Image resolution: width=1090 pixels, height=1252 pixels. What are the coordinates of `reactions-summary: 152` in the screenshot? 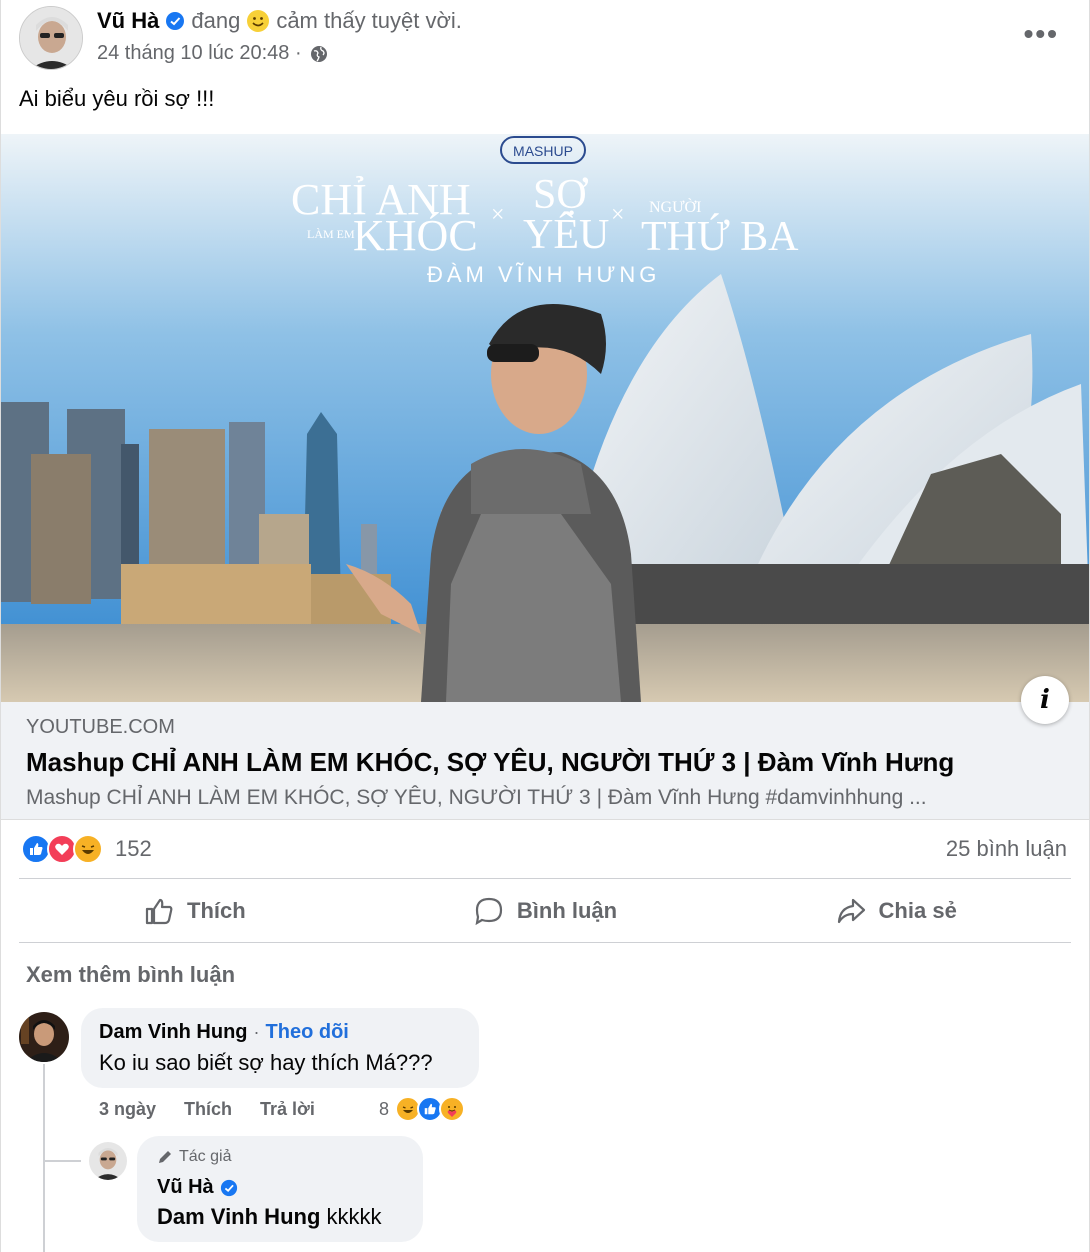 It's located at (86, 849).